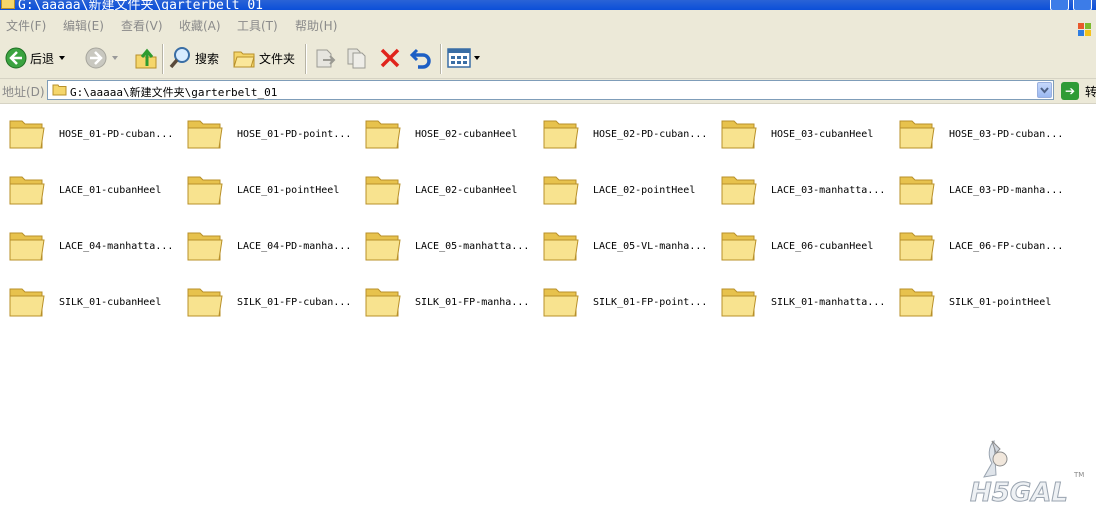  I want to click on menu-favorites: 收藏(A), so click(200, 25).